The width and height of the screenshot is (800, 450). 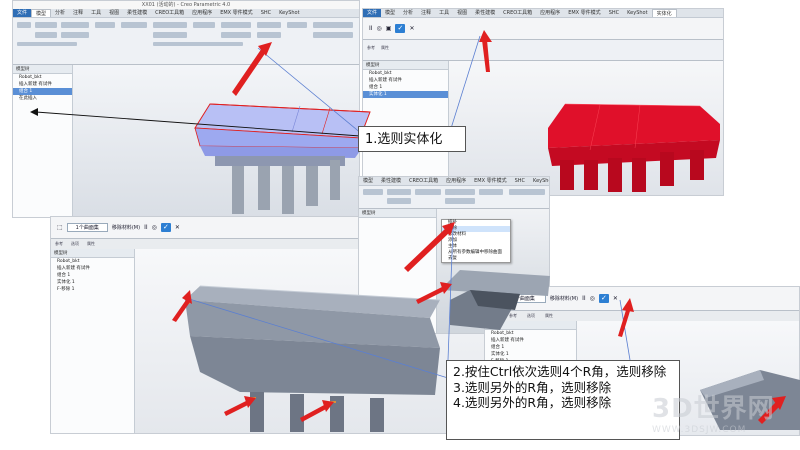 I want to click on callout-step-1: 1.选则实体化, so click(x=412, y=139).